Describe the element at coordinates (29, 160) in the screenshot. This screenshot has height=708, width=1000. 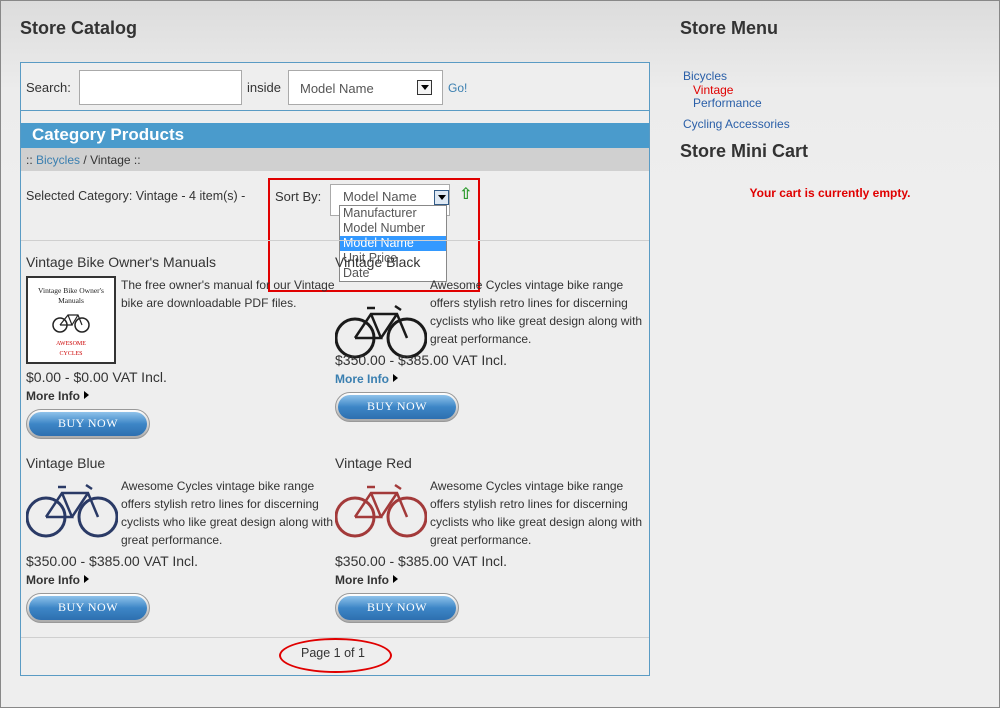
I see `breadcrumb-prefix: ::` at that location.